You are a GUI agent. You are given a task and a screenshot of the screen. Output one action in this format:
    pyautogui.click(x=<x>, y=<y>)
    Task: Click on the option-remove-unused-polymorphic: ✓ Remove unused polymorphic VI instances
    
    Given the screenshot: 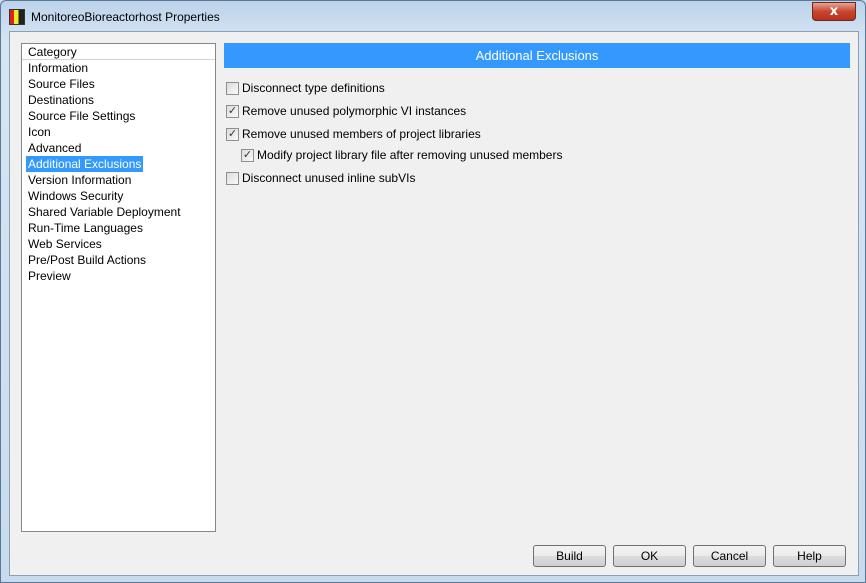 What is the action you would take?
    pyautogui.click(x=346, y=111)
    